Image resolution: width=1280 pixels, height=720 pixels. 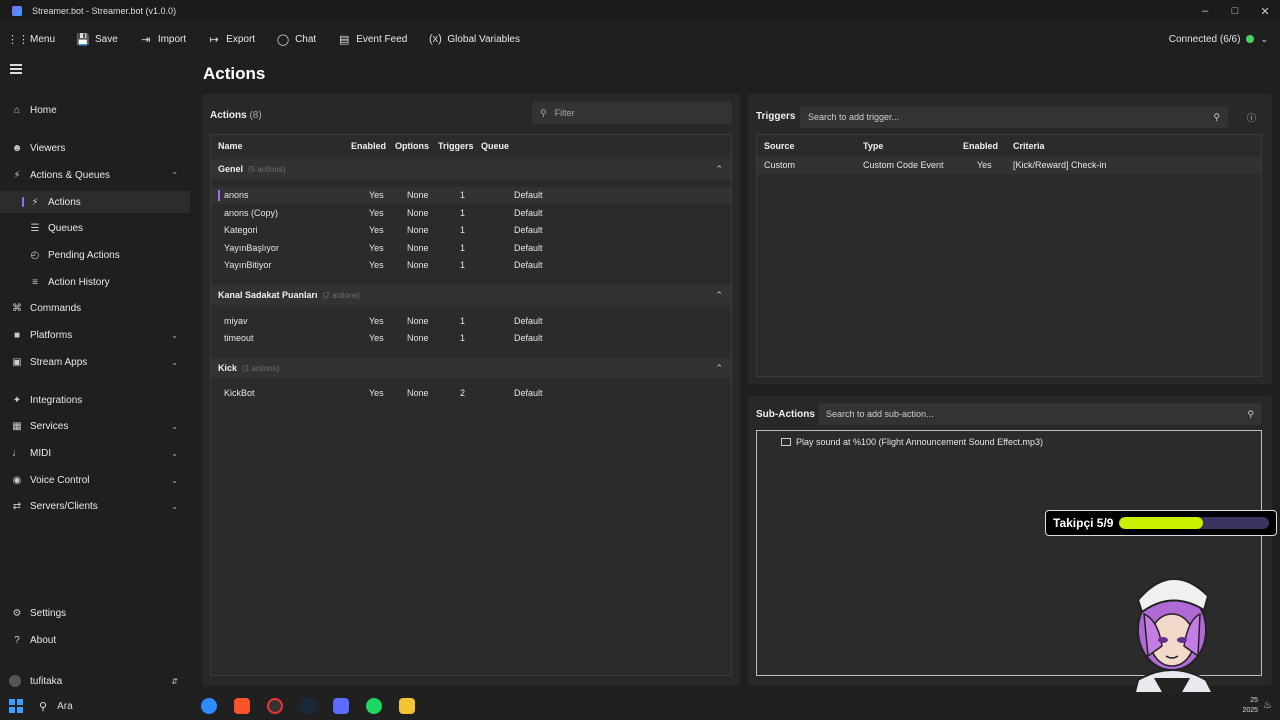 What do you see at coordinates (17, 640) in the screenshot?
I see `question-icon: ?` at bounding box center [17, 640].